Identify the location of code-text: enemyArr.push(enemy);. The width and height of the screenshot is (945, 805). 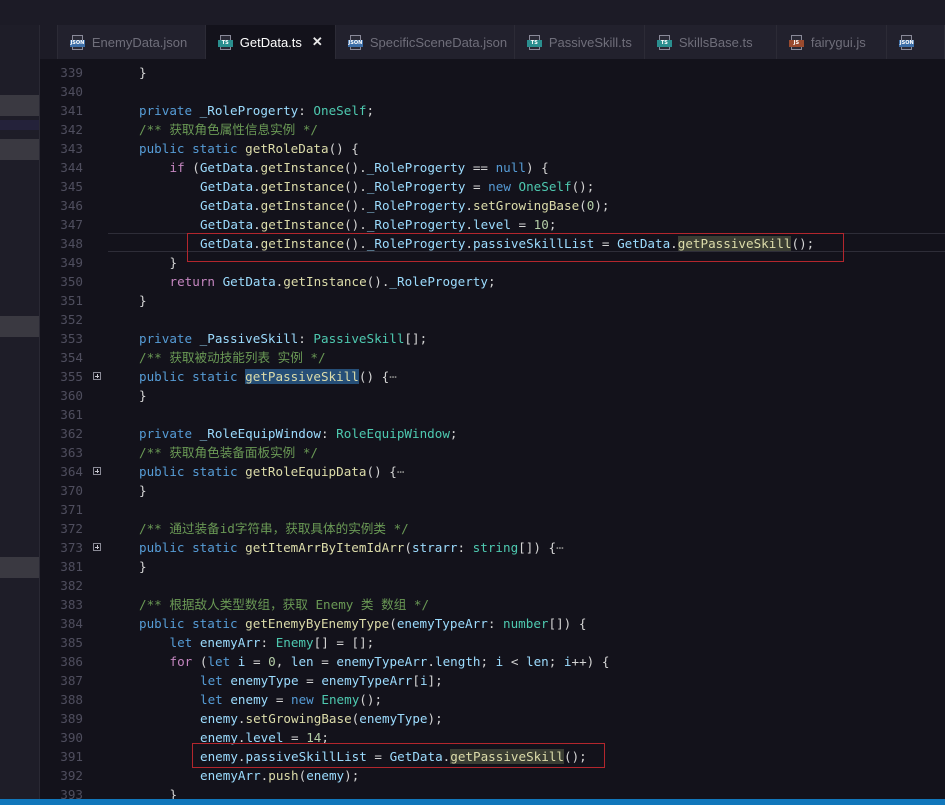
(279, 775).